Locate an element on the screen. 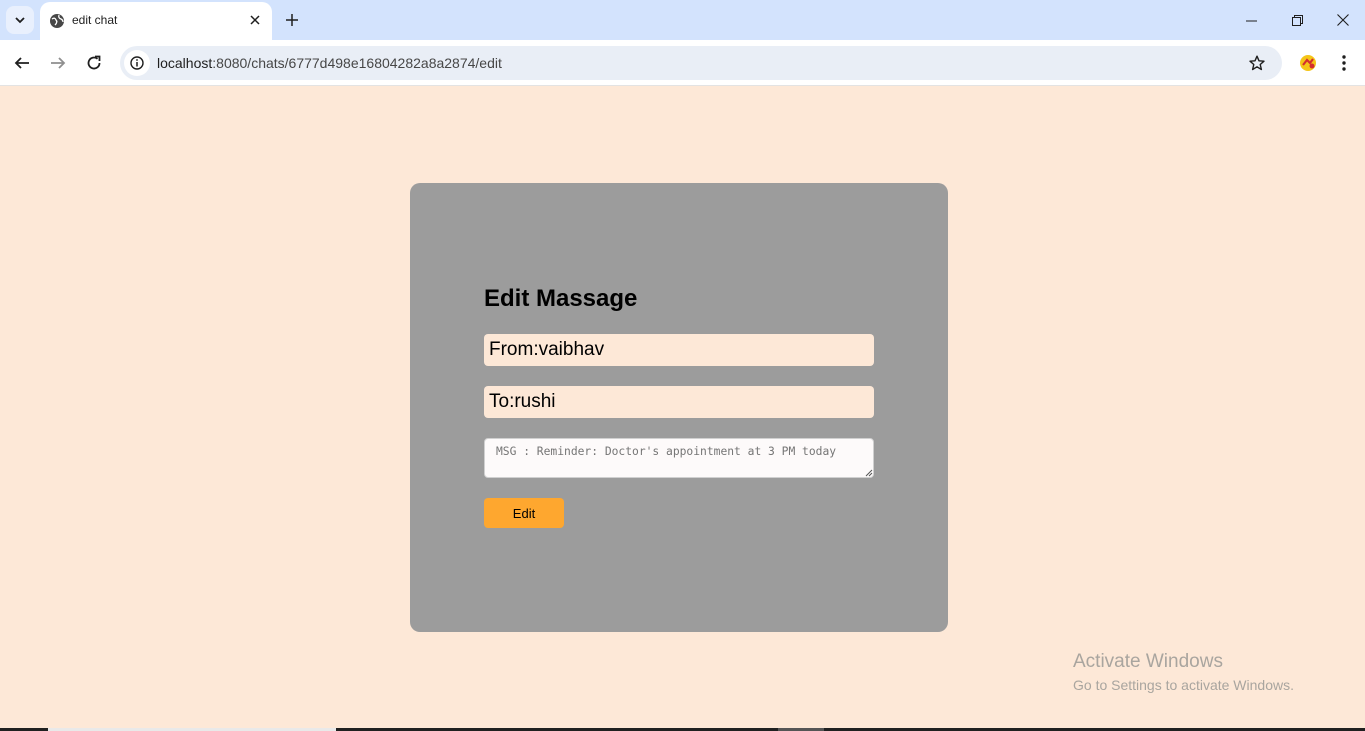 Image resolution: width=1365 pixels, height=731 pixels. info-icon is located at coordinates (137, 63).